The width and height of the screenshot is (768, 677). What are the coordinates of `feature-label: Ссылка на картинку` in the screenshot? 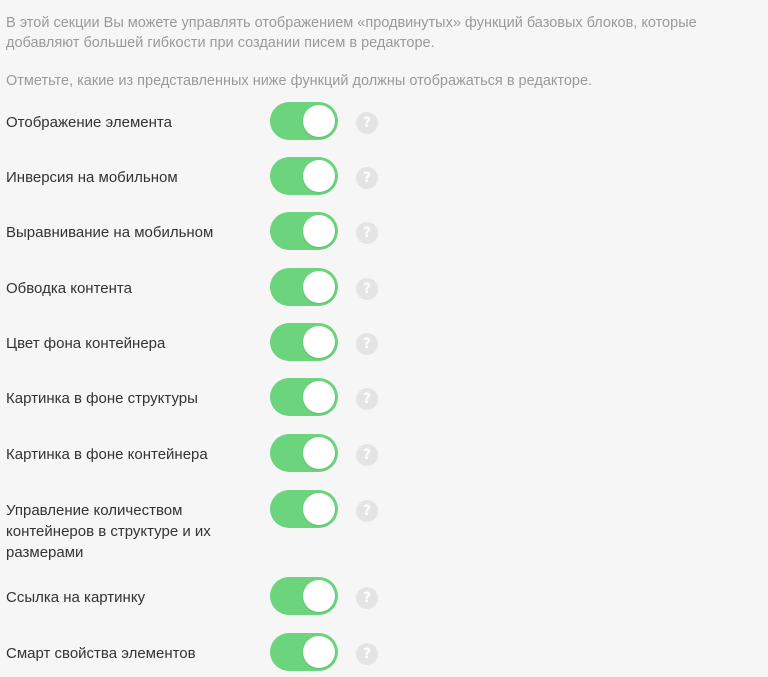 It's located at (76, 597).